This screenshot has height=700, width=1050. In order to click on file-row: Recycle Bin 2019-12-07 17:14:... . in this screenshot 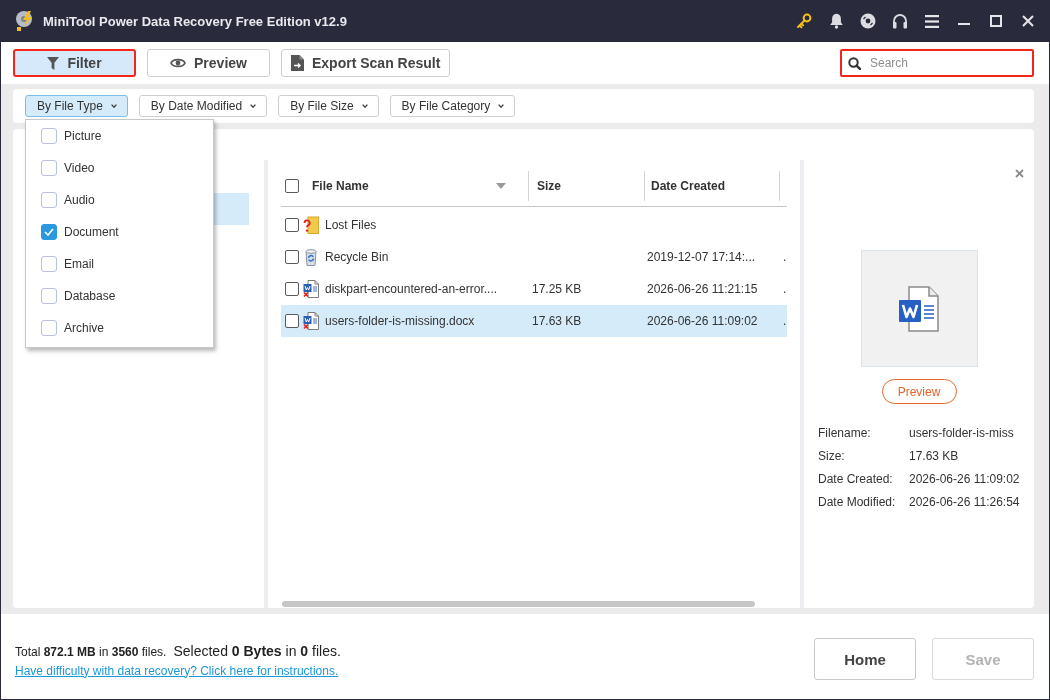, I will do `click(534, 257)`.